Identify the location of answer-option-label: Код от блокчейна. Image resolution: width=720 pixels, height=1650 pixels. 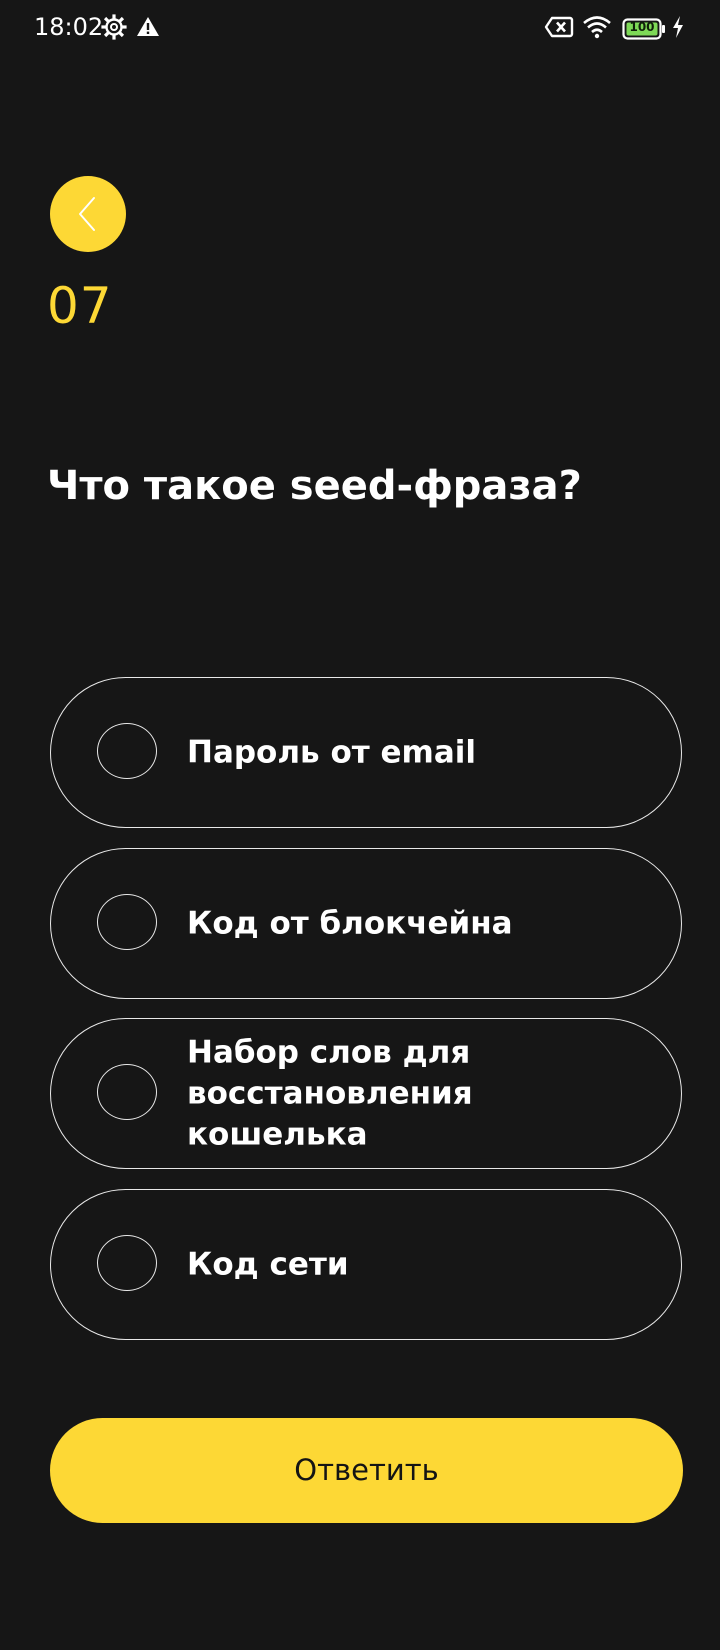
(350, 923).